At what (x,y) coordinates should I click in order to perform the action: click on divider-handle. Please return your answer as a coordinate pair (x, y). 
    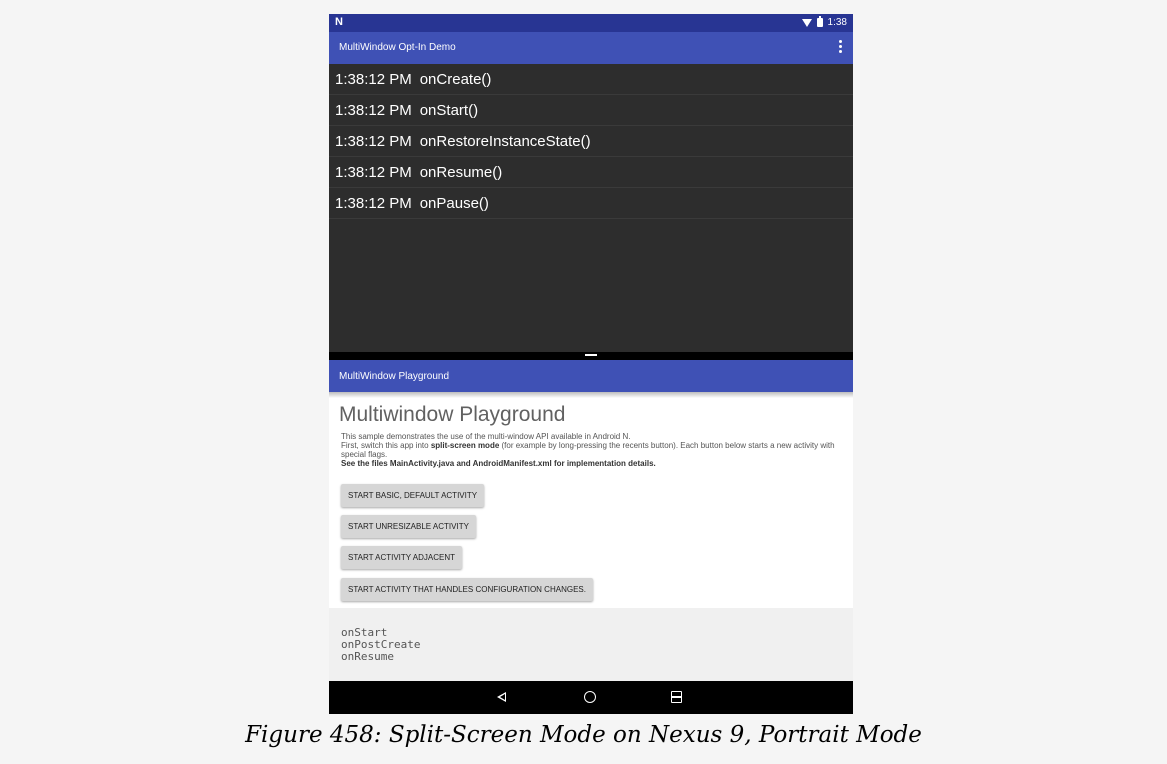
    Looking at the image, I should click on (591, 355).